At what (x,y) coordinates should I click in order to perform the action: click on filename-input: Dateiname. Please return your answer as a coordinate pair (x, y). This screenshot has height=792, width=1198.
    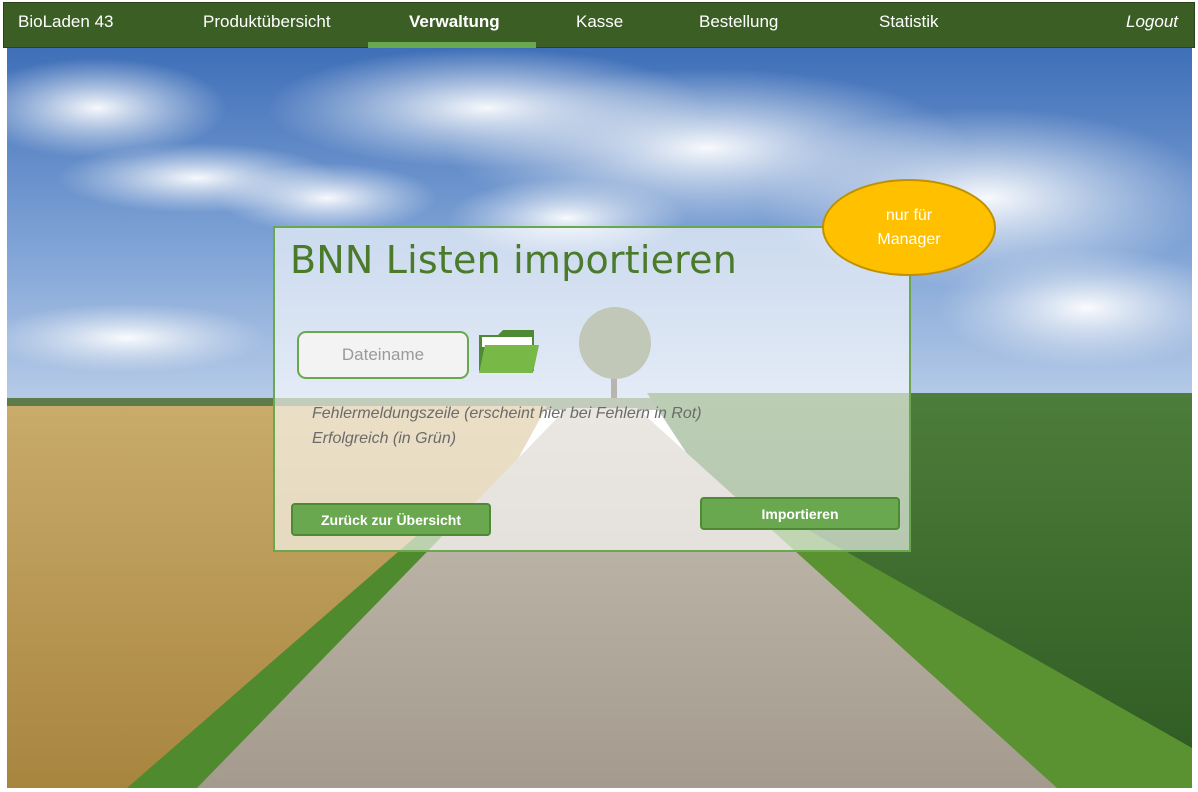
    Looking at the image, I should click on (383, 355).